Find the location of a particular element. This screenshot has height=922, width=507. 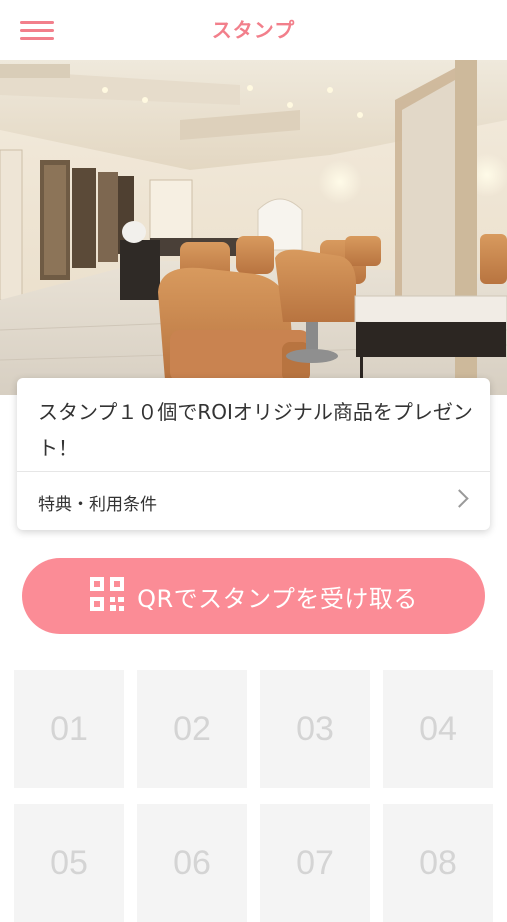

stamp-number: 01 is located at coordinates (69, 728).